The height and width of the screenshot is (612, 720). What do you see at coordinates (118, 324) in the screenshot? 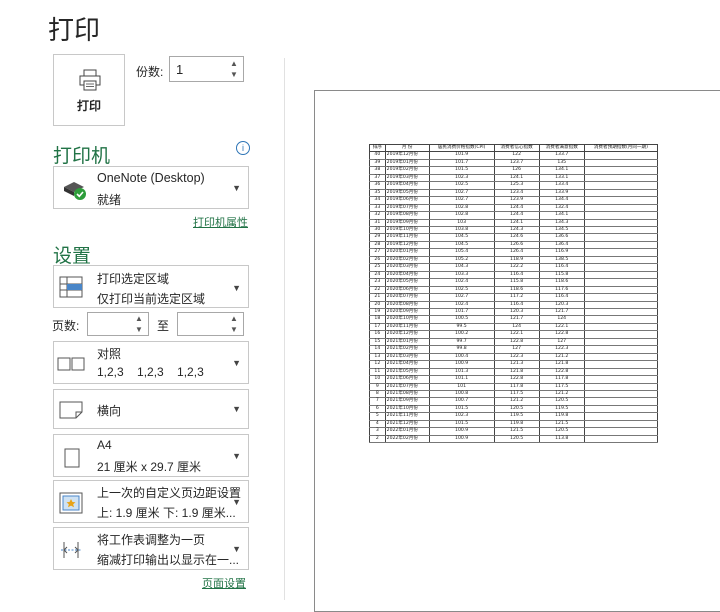
I see `pages-from-input: ▲ ▼` at bounding box center [118, 324].